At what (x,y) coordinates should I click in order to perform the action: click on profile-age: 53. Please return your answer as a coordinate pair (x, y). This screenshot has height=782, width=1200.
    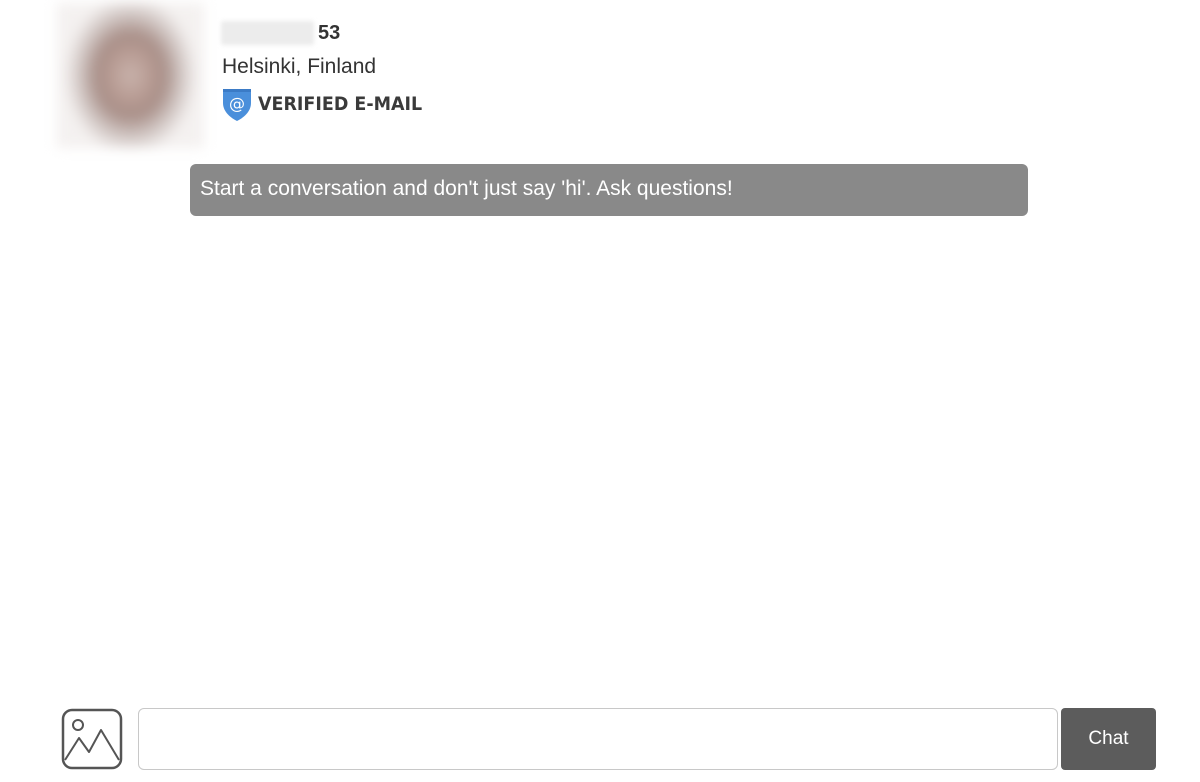
    Looking at the image, I should click on (329, 32).